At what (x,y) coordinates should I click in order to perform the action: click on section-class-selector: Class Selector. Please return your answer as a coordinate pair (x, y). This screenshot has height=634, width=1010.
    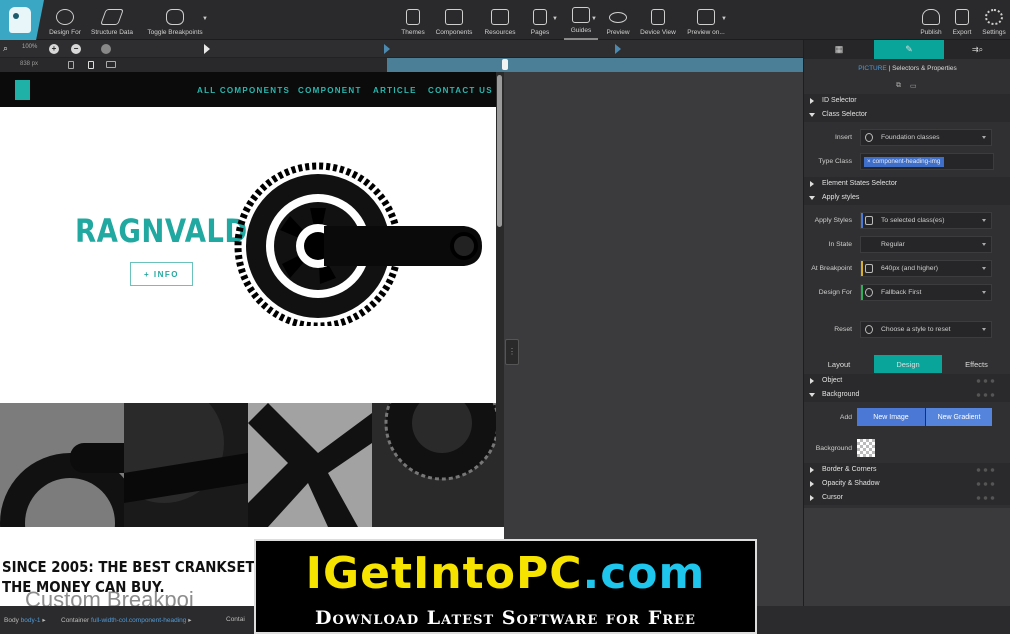
    Looking at the image, I should click on (907, 115).